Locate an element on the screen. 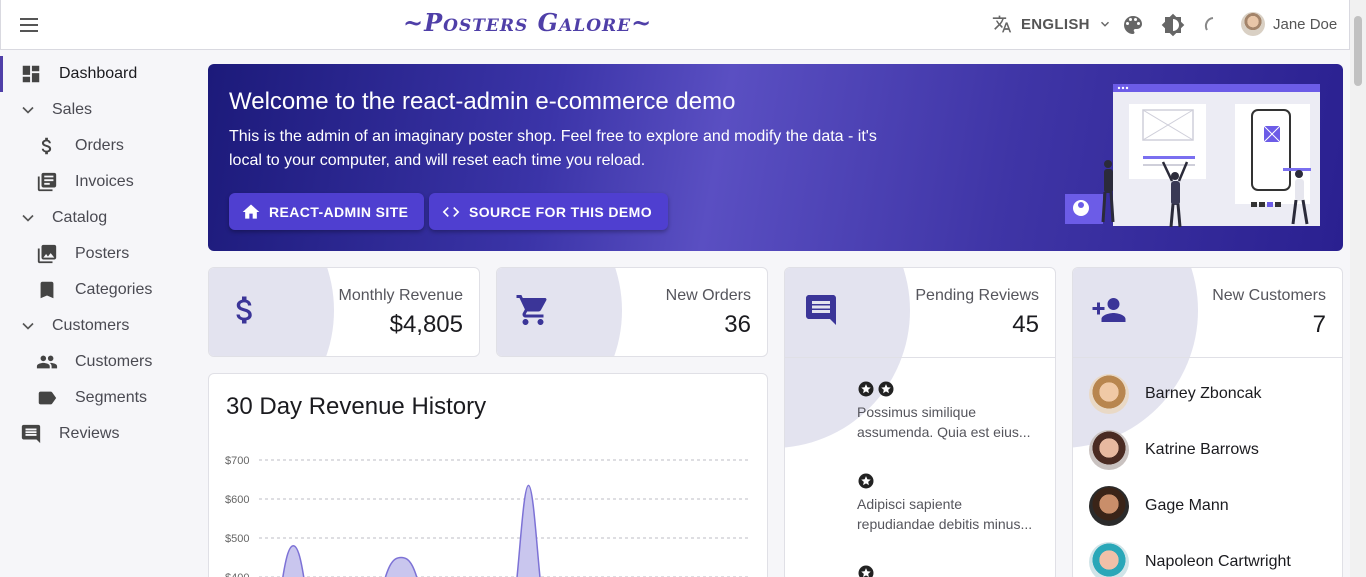 Image resolution: width=1366 pixels, height=577 pixels. y-tick-label: $600 is located at coordinates (237, 500).